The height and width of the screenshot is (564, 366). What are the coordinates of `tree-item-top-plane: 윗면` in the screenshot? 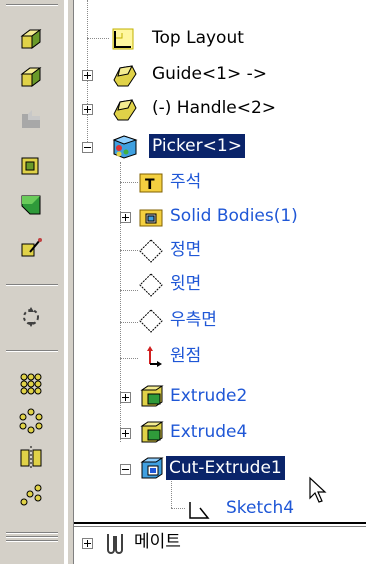 It's located at (220, 285).